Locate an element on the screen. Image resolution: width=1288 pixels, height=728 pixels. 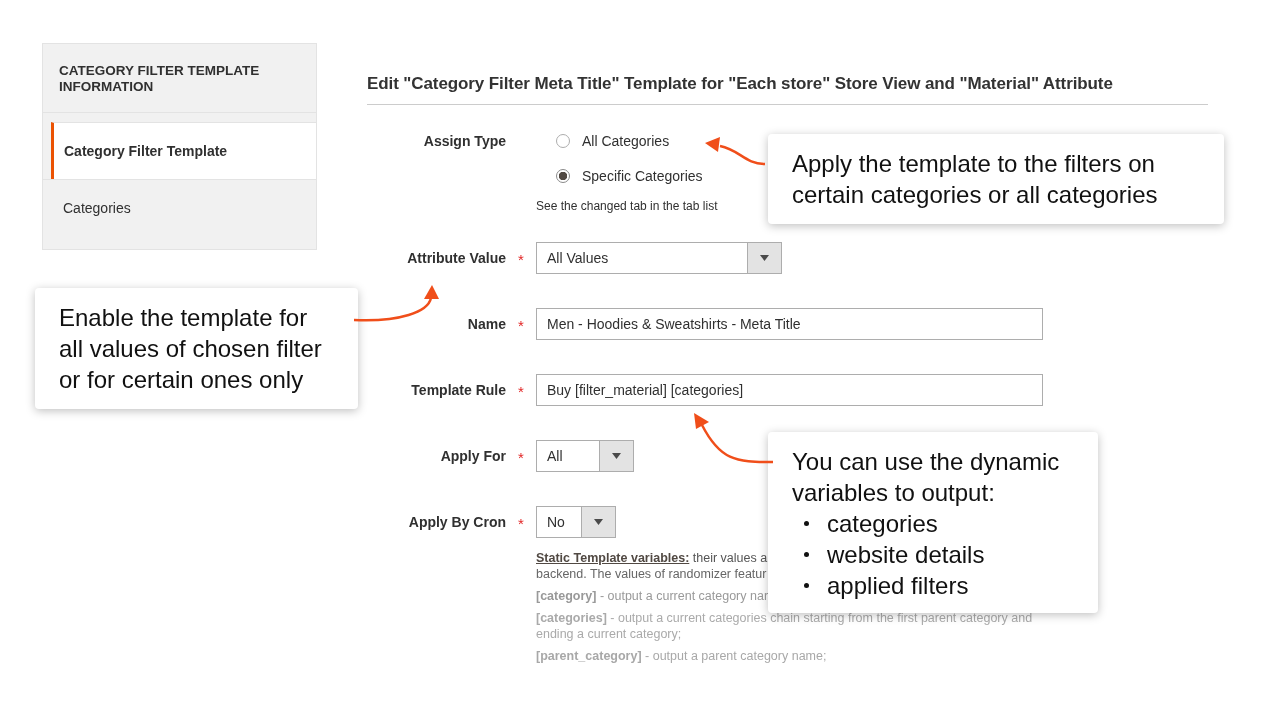
input-field: Men - Hoodies & Sweatshirts - Meta Title is located at coordinates (789, 324).